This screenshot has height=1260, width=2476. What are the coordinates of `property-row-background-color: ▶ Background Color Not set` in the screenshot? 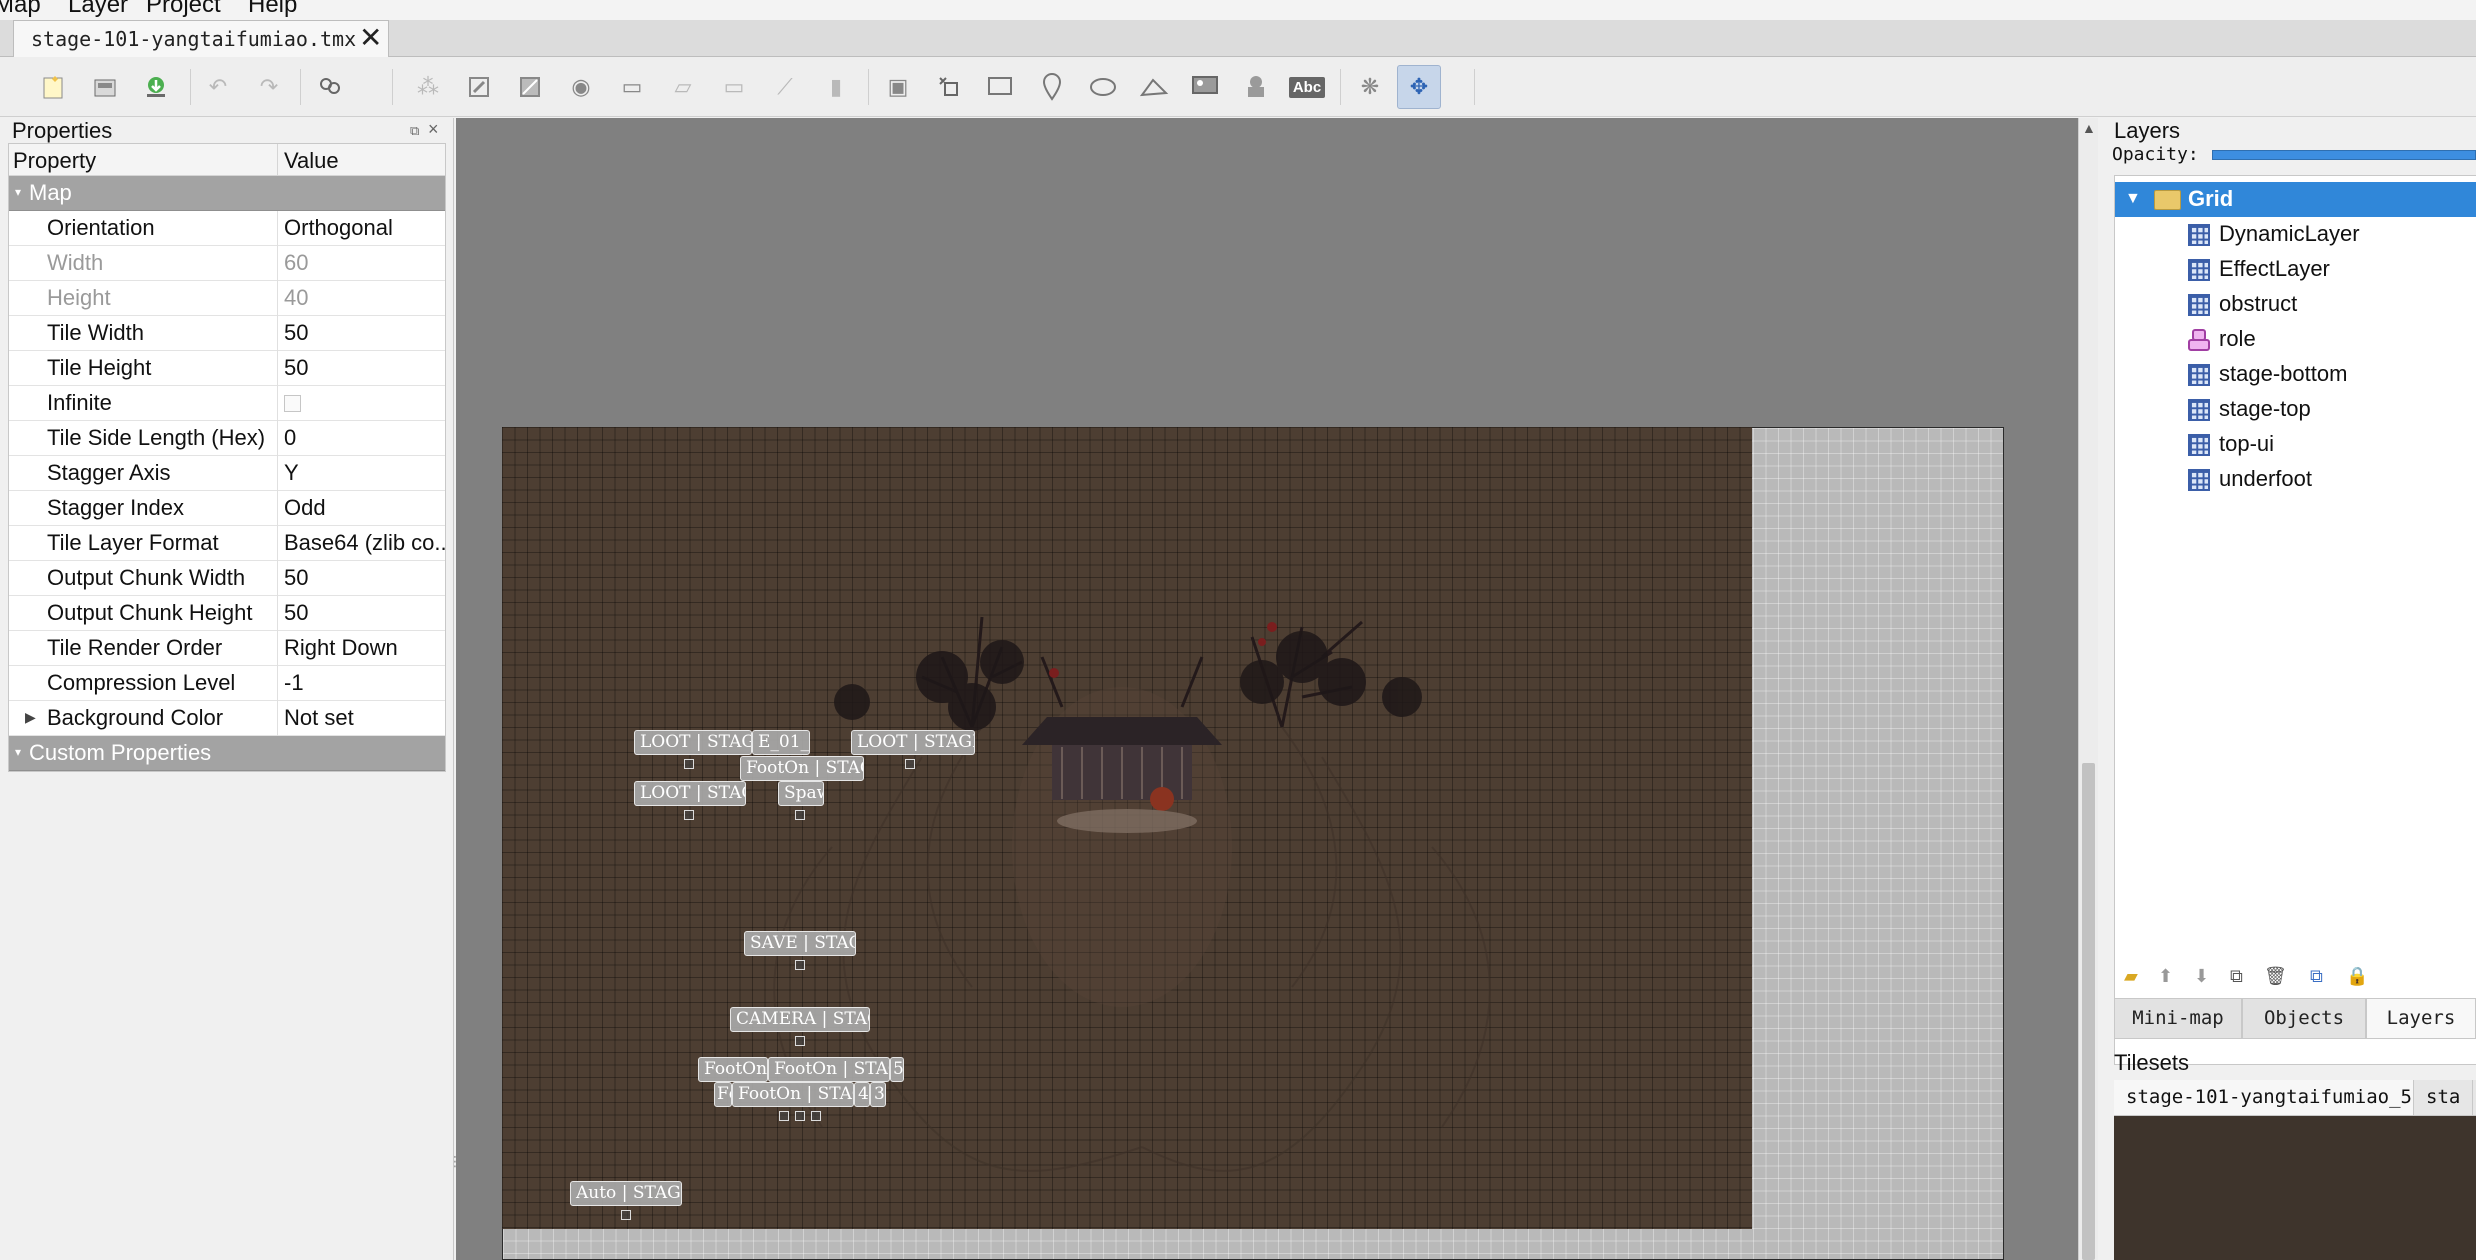 It's located at (227, 718).